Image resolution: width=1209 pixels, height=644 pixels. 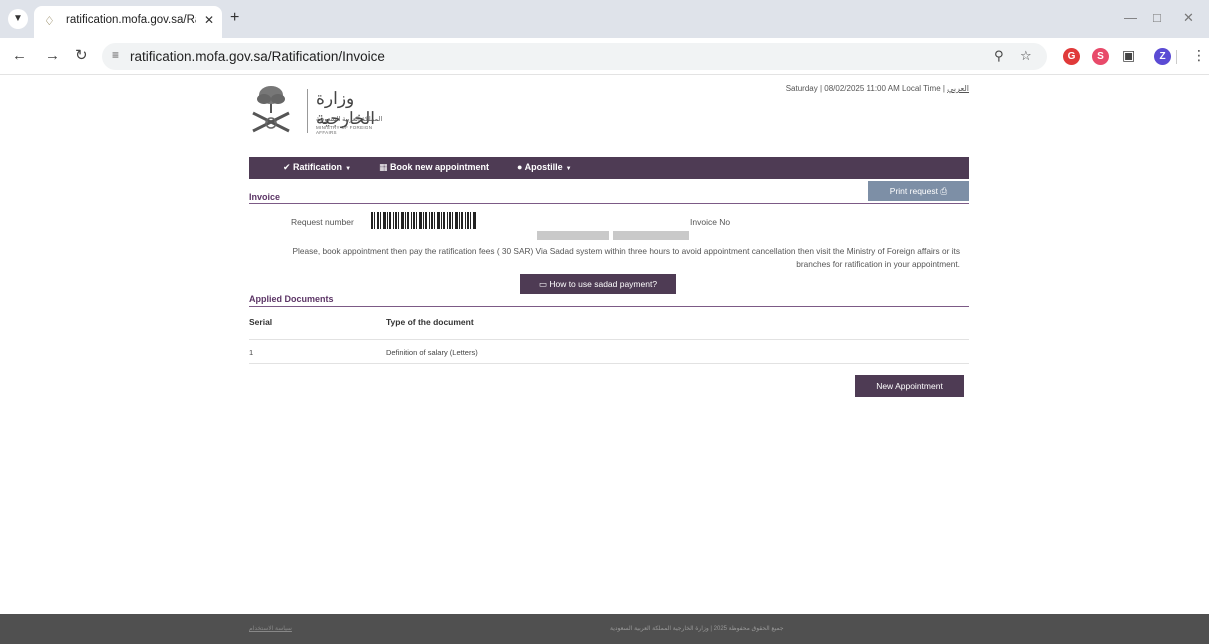 What do you see at coordinates (19, 56) in the screenshot?
I see `back-arrow-icon: ←` at bounding box center [19, 56].